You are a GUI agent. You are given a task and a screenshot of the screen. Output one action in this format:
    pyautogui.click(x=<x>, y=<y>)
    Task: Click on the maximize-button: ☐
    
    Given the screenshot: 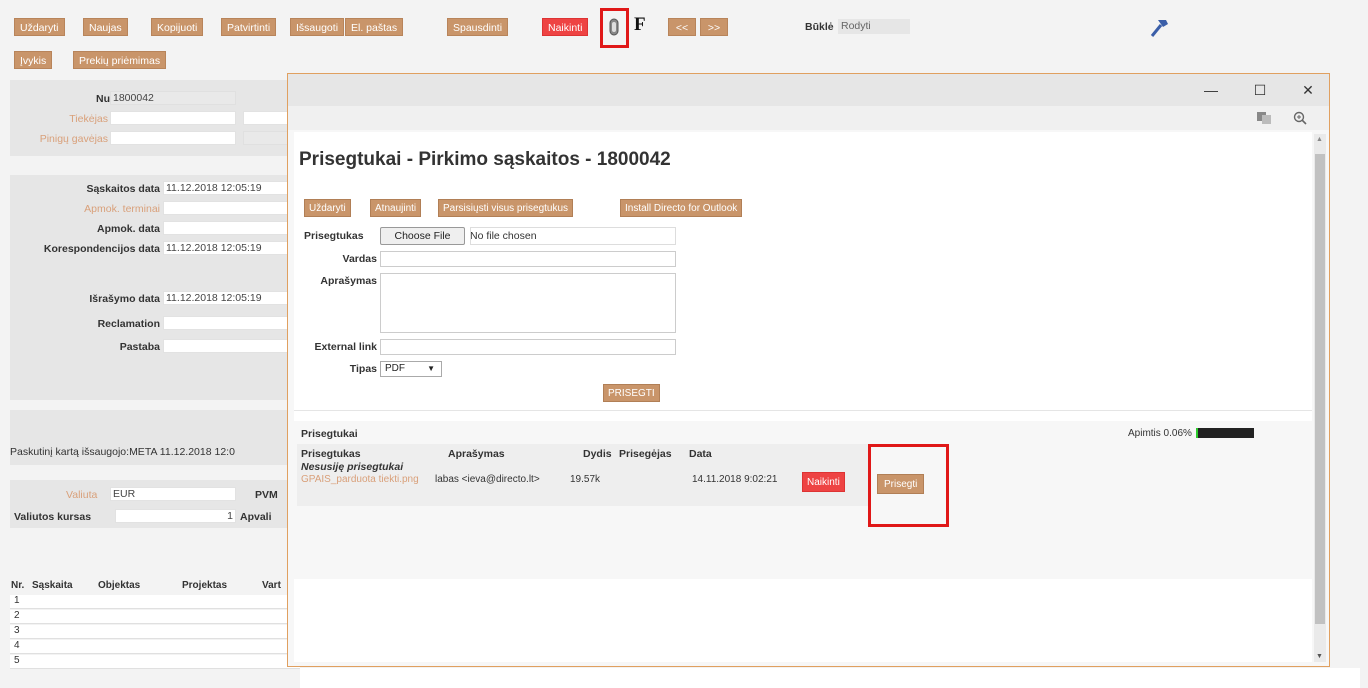 What is the action you would take?
    pyautogui.click(x=1260, y=90)
    